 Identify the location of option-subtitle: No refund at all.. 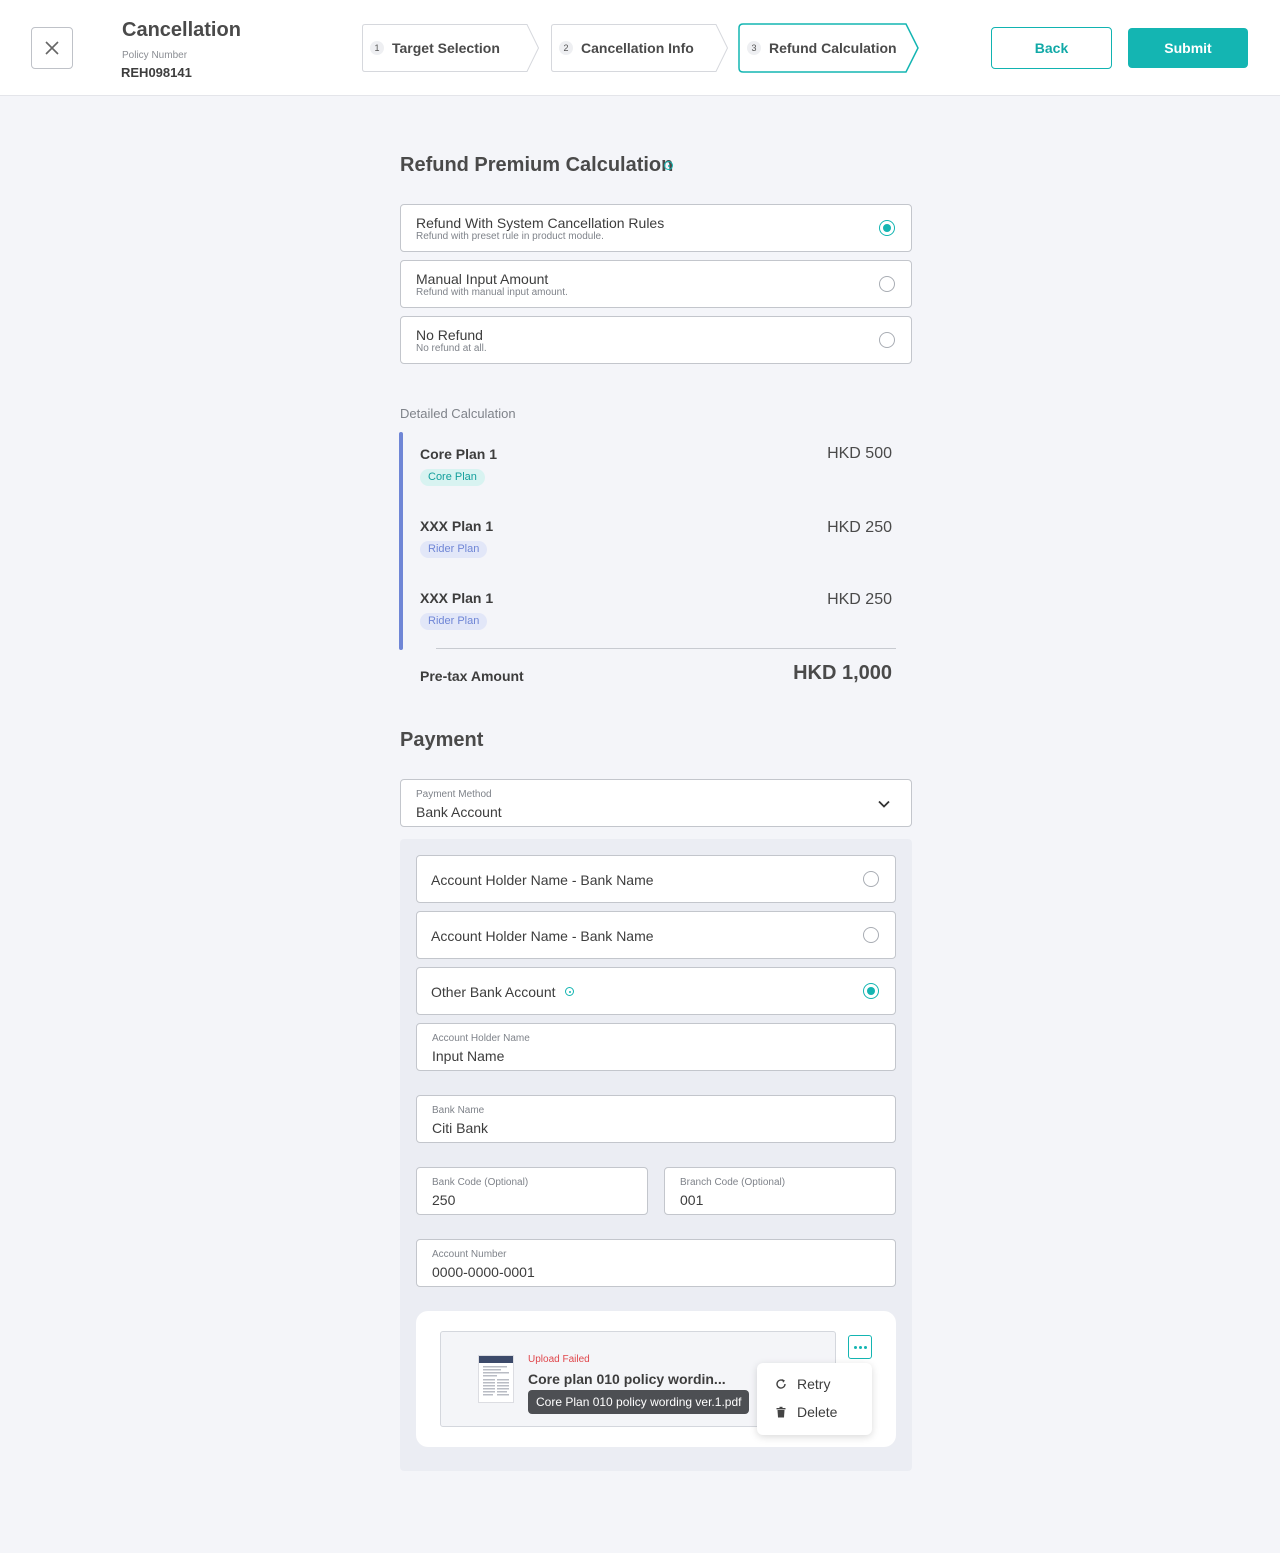
(451, 348).